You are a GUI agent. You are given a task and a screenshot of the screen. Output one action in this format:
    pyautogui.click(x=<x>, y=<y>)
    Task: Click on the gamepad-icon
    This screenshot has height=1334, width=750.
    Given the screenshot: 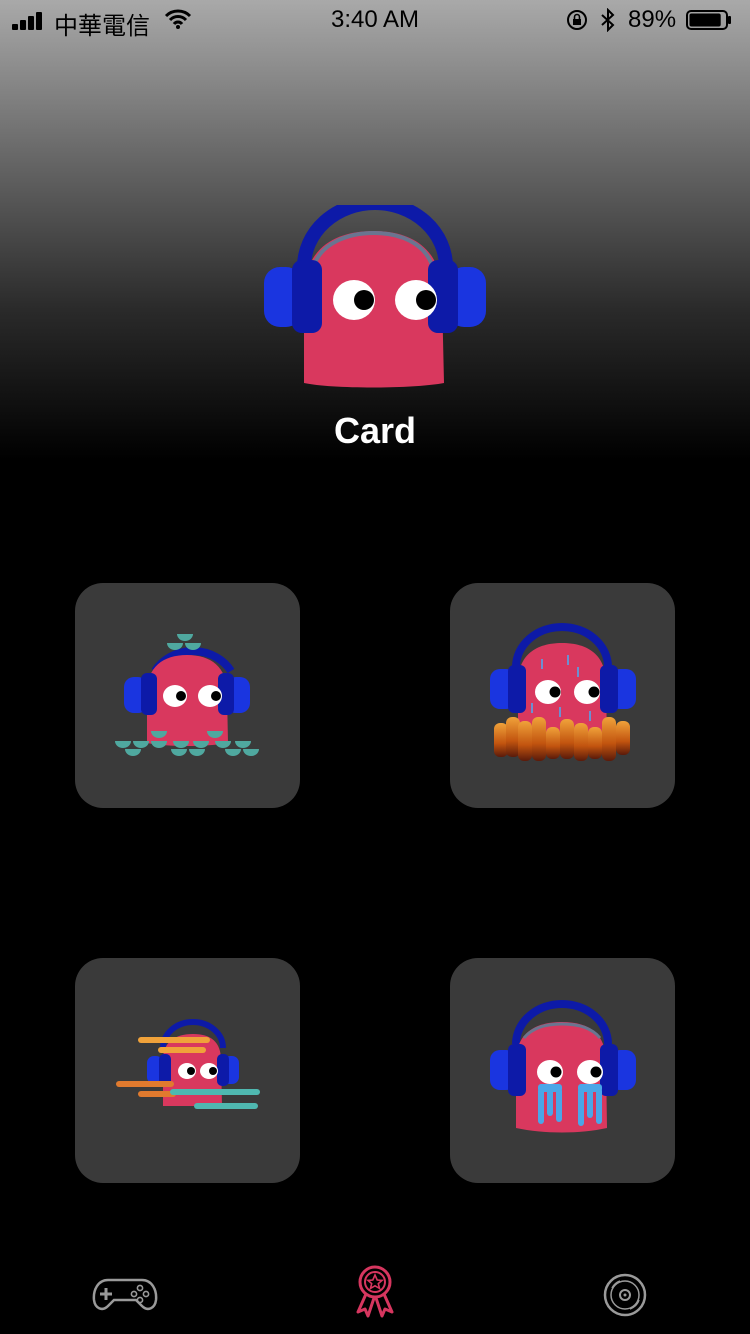 What is the action you would take?
    pyautogui.click(x=125, y=1294)
    